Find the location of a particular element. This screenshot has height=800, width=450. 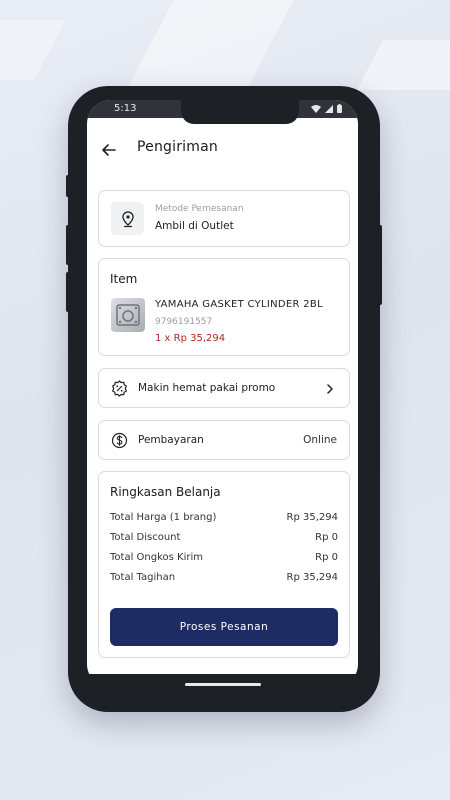

order-method-card: Metode Pemesanan Ambil di Outlet is located at coordinates (224, 218).